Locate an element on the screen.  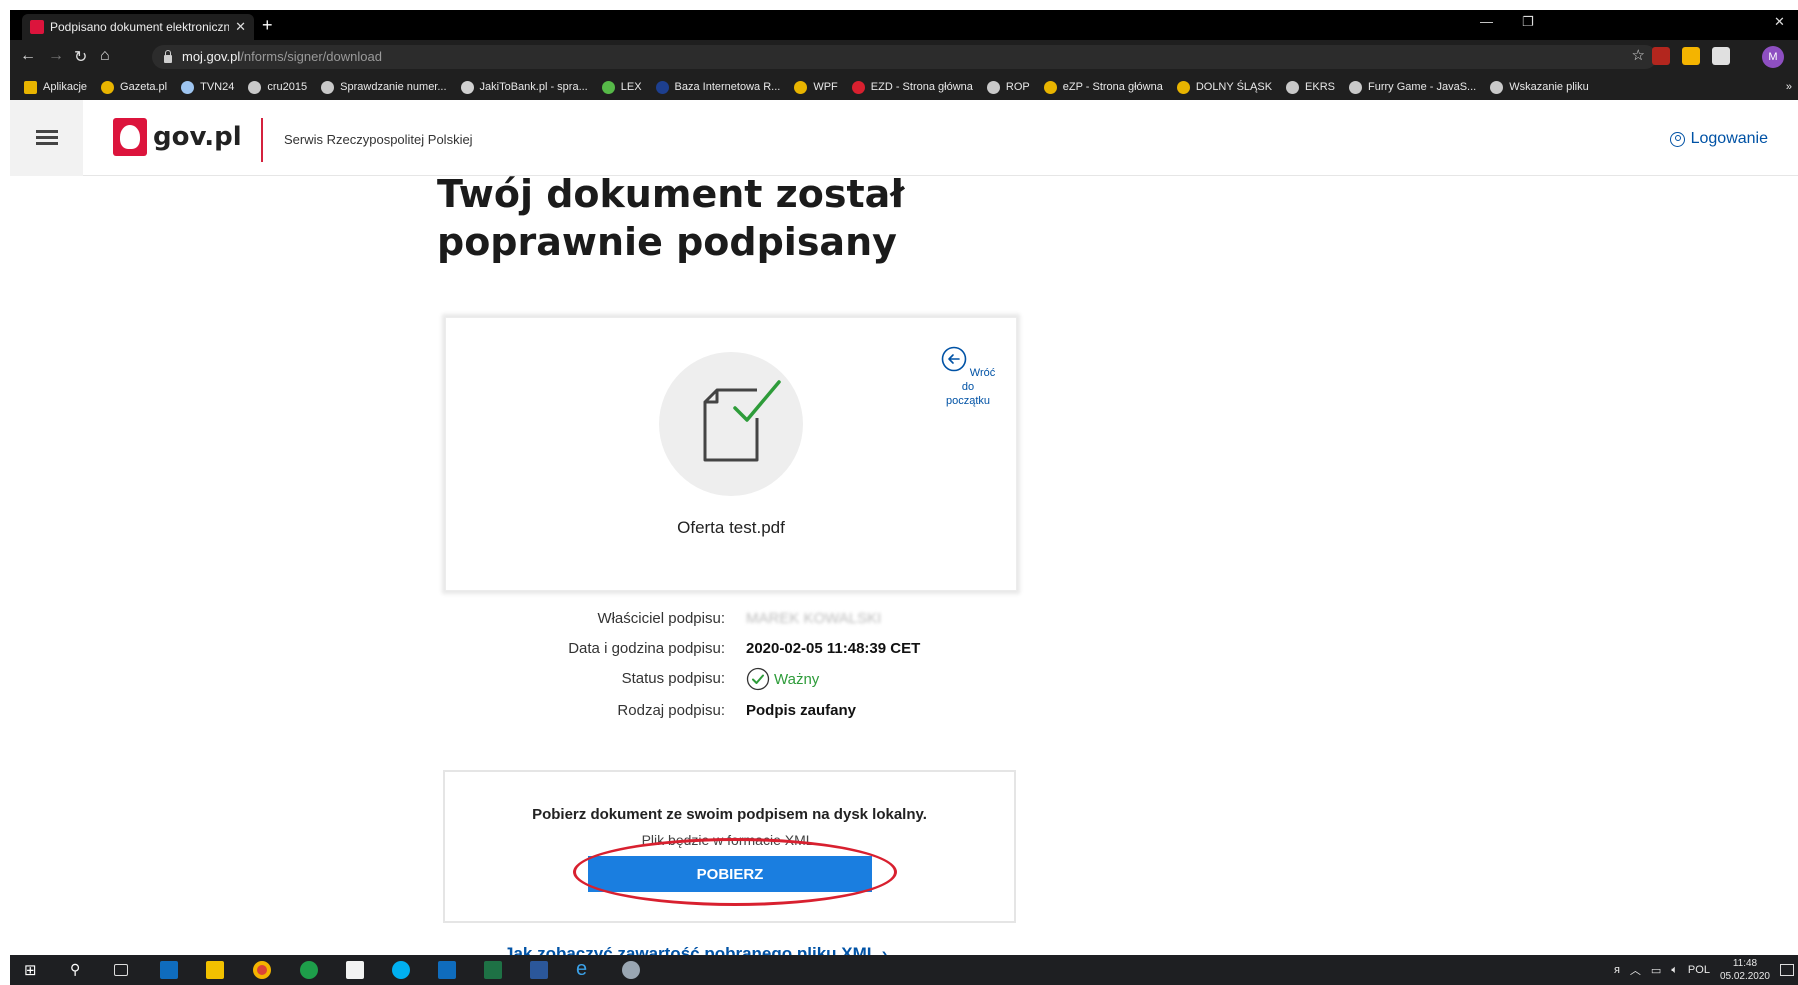
gov-logo: gov.pl is located at coordinates (177, 137).